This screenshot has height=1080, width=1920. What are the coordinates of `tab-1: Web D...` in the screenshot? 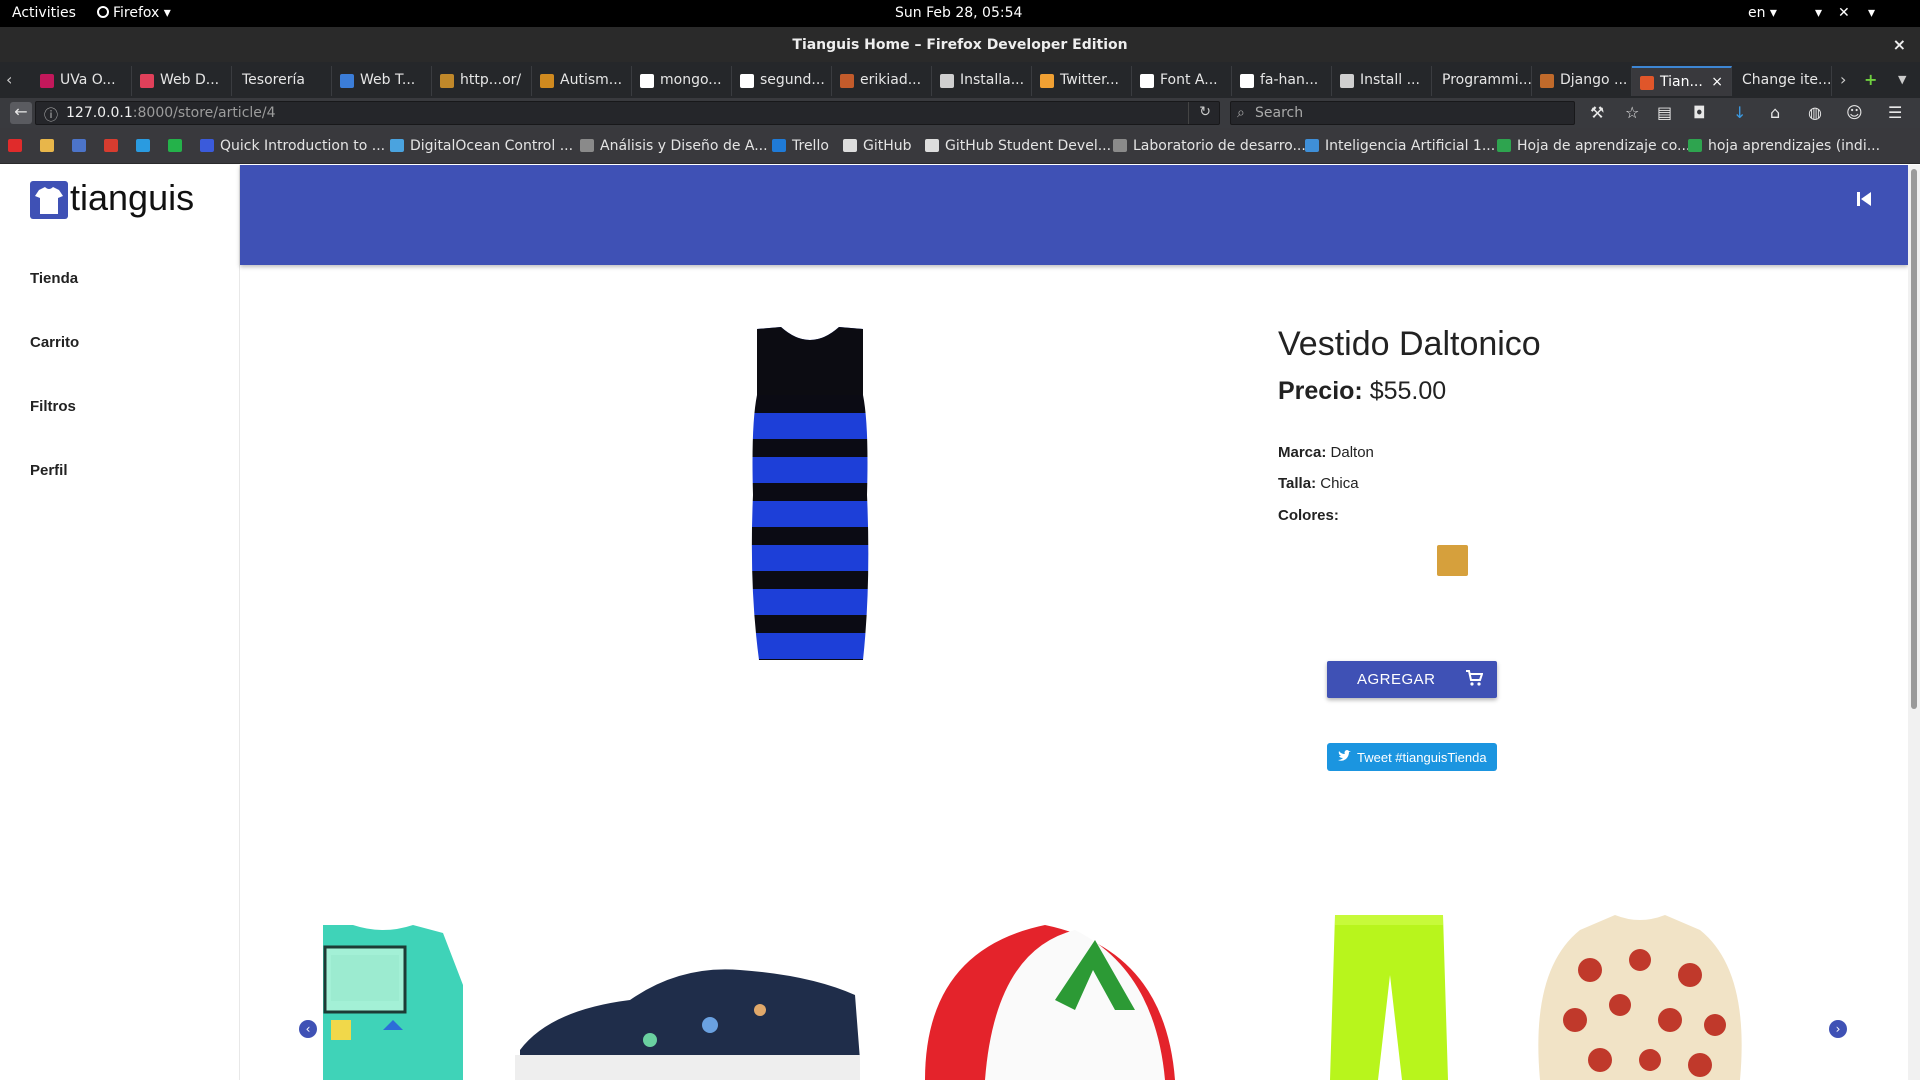 It's located at (182, 81).